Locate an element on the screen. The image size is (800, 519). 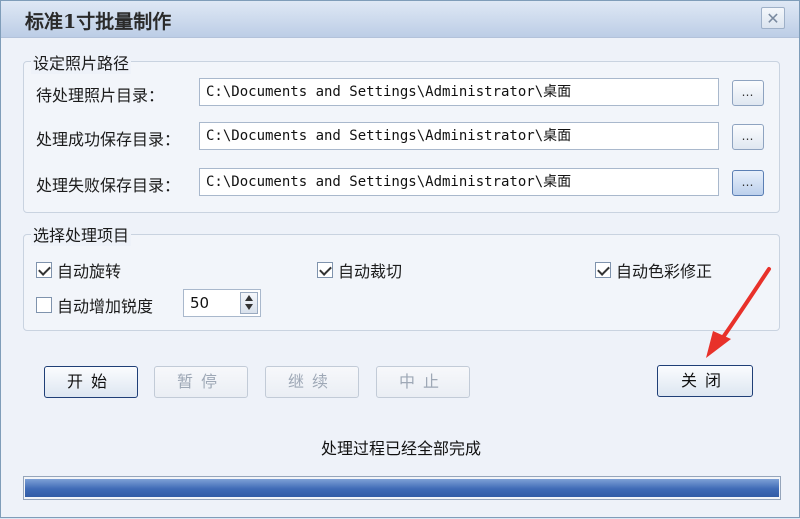
sharpen-spinbox: 50 is located at coordinates (222, 303).